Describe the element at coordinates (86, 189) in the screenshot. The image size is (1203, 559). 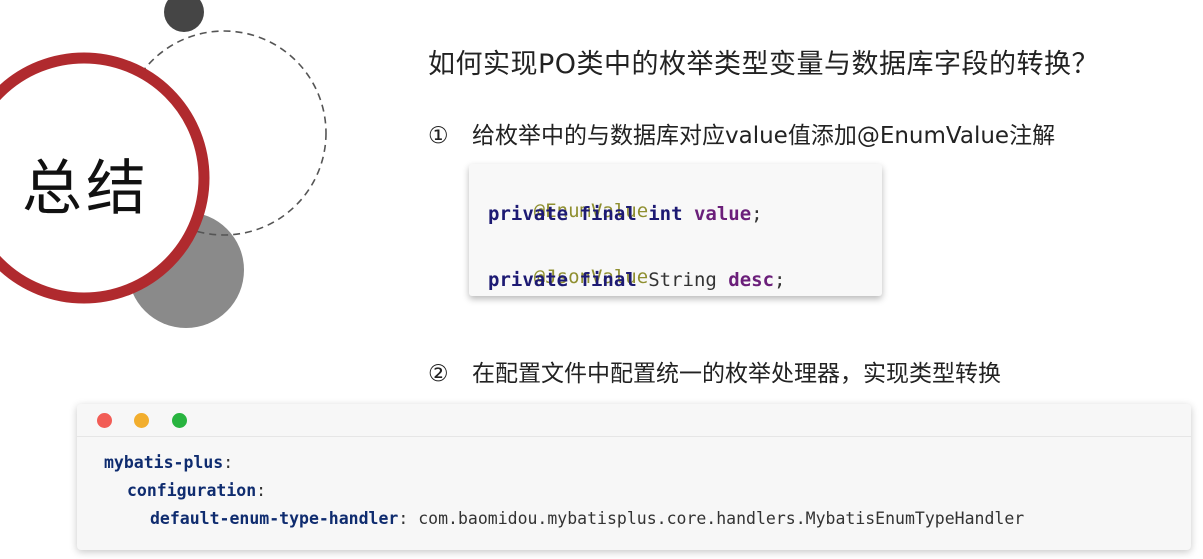
I see `summary-heading: 总结` at that location.